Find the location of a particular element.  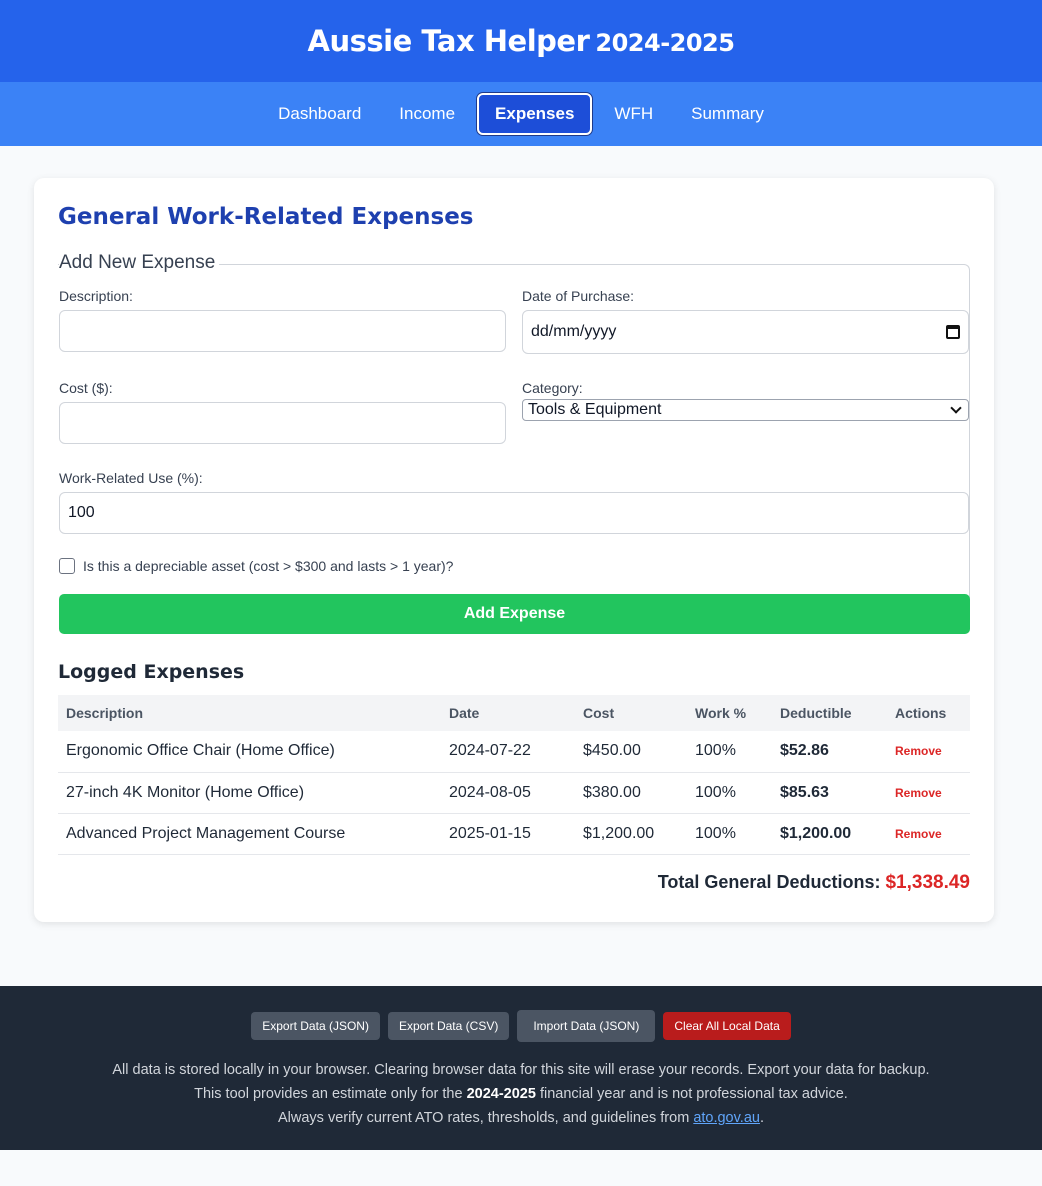

category-selected: Tools & Equipment is located at coordinates (595, 409).